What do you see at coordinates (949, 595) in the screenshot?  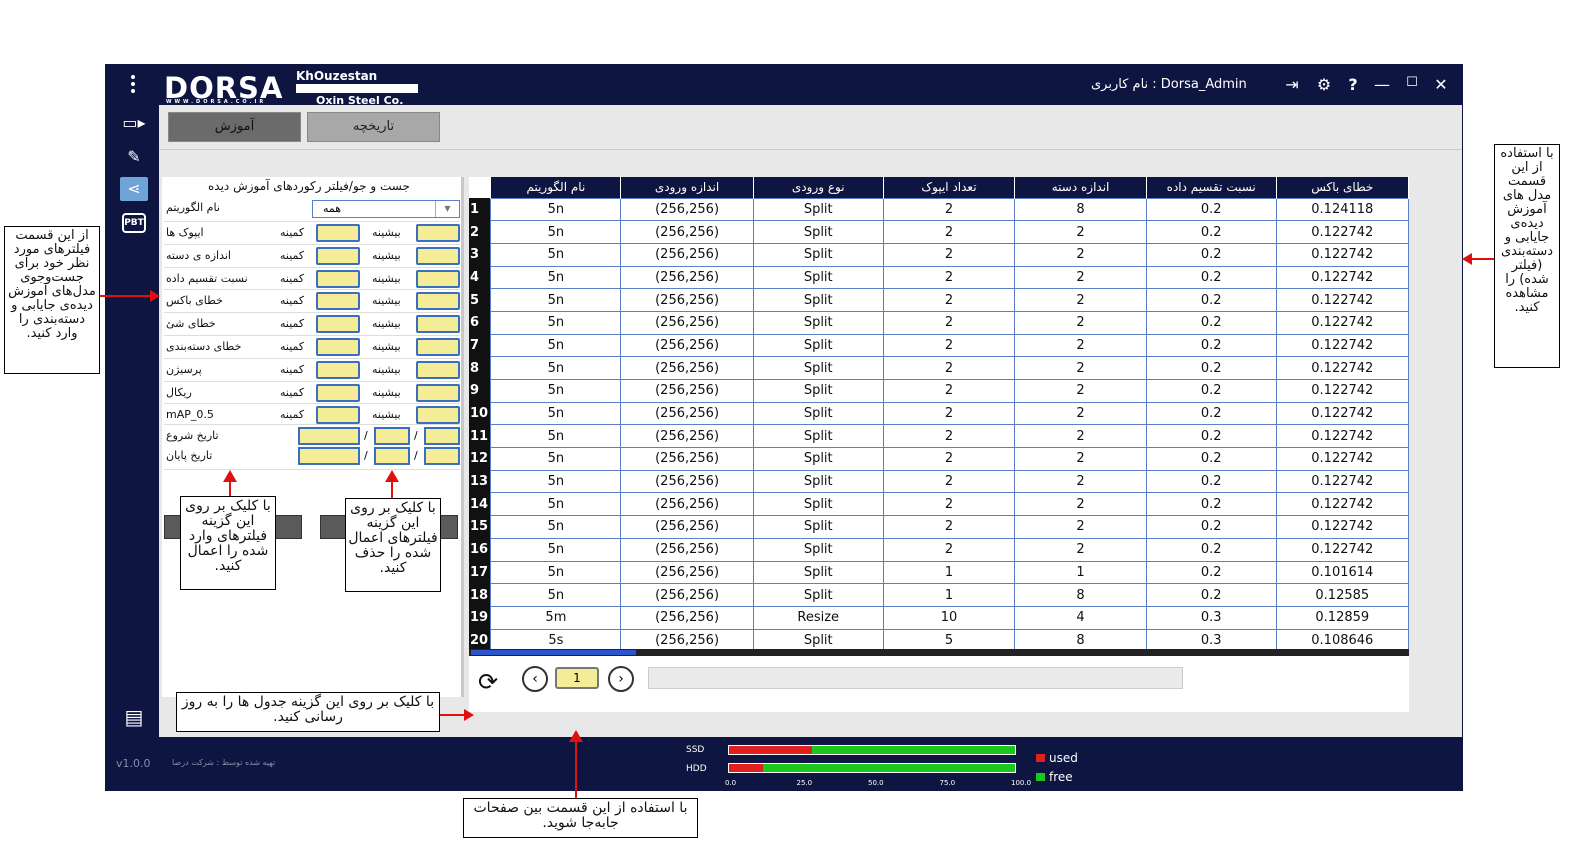 I see `table-cell: 1` at bounding box center [949, 595].